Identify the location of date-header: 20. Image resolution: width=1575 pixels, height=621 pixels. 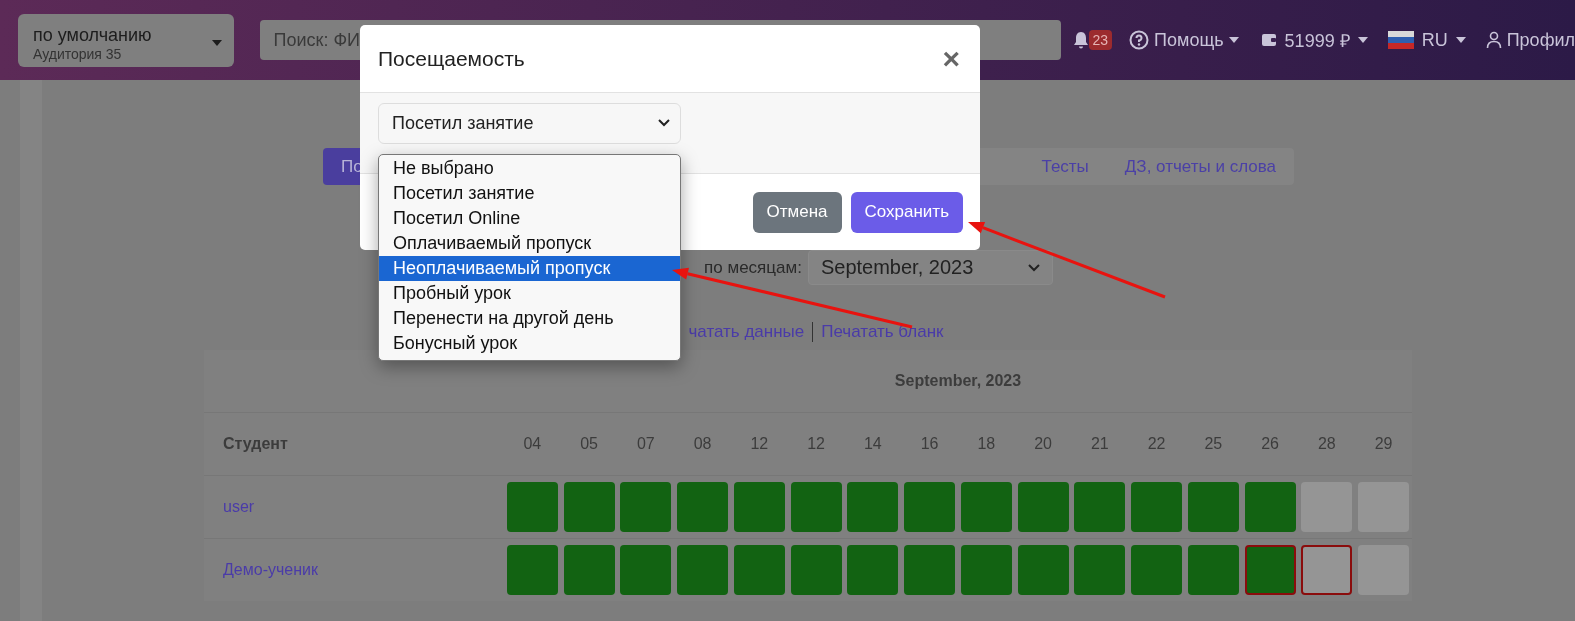
(1043, 443).